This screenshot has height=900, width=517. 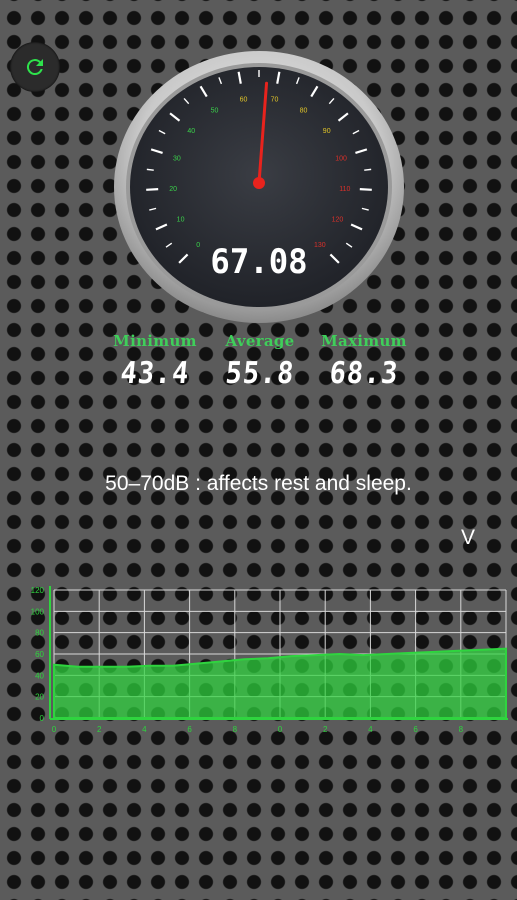 What do you see at coordinates (155, 341) in the screenshot?
I see `minimum-label: Minimum` at bounding box center [155, 341].